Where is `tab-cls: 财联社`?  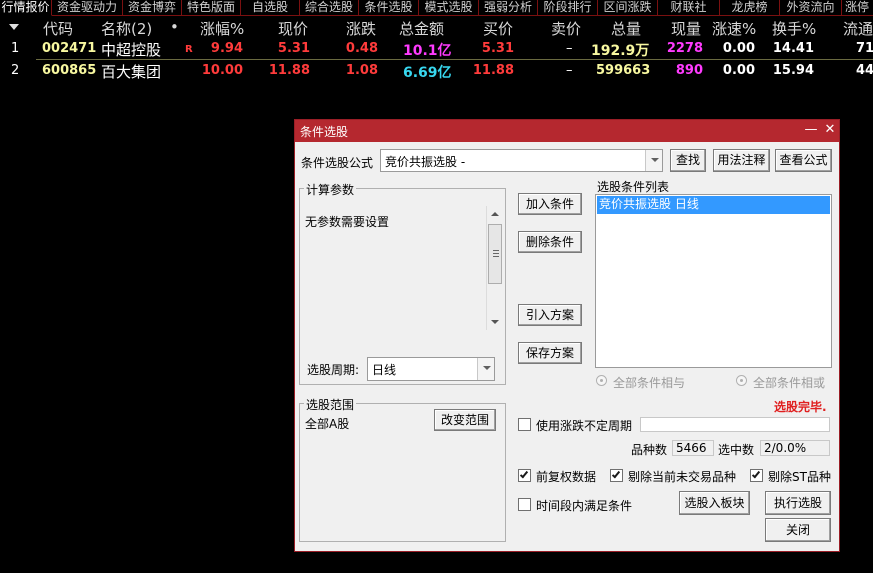 tab-cls: 财联社 is located at coordinates (689, 8).